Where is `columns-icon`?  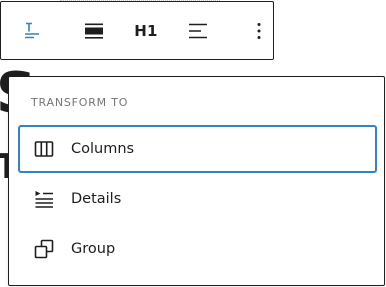
columns-icon is located at coordinates (44, 149).